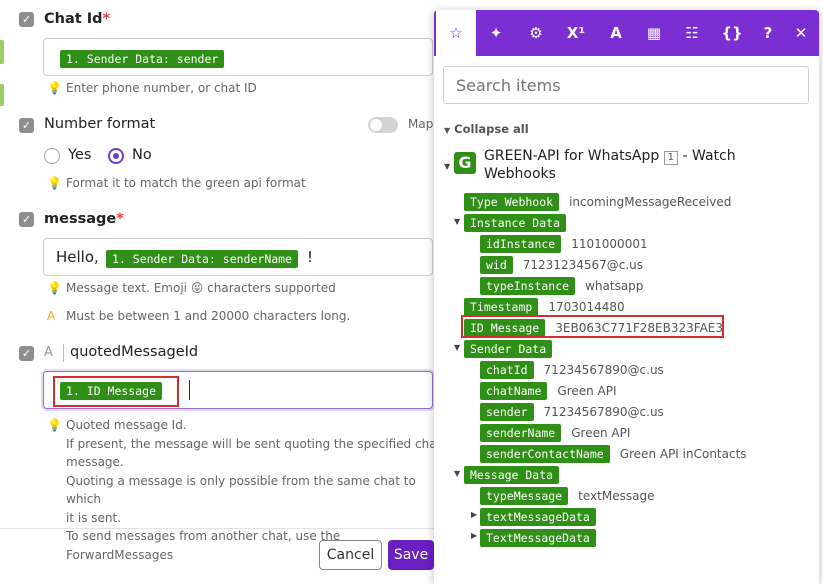 Image resolution: width=823 pixels, height=584 pixels. What do you see at coordinates (152, 88) in the screenshot?
I see `chat-id-hint: 💡 Enter phone number, or chat ID` at bounding box center [152, 88].